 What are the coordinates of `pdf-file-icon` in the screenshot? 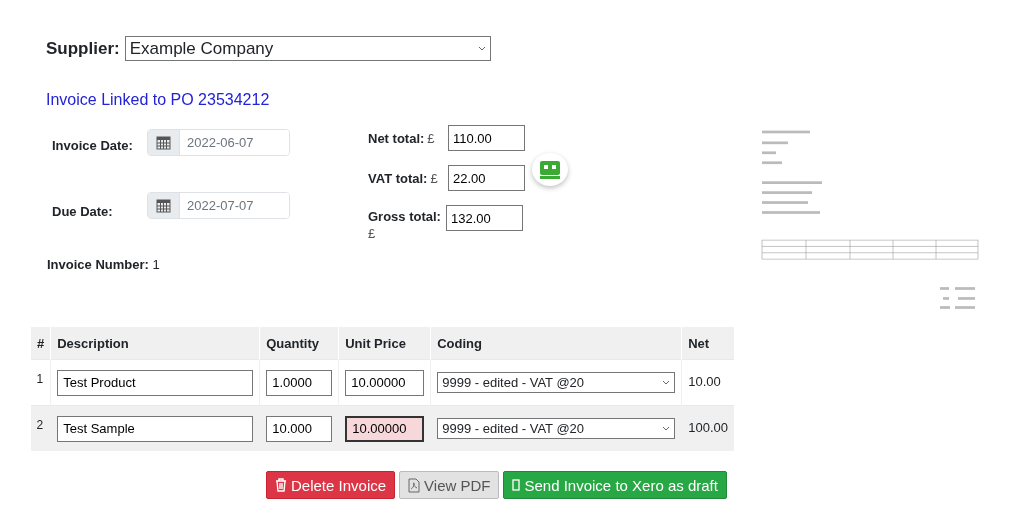 It's located at (414, 485).